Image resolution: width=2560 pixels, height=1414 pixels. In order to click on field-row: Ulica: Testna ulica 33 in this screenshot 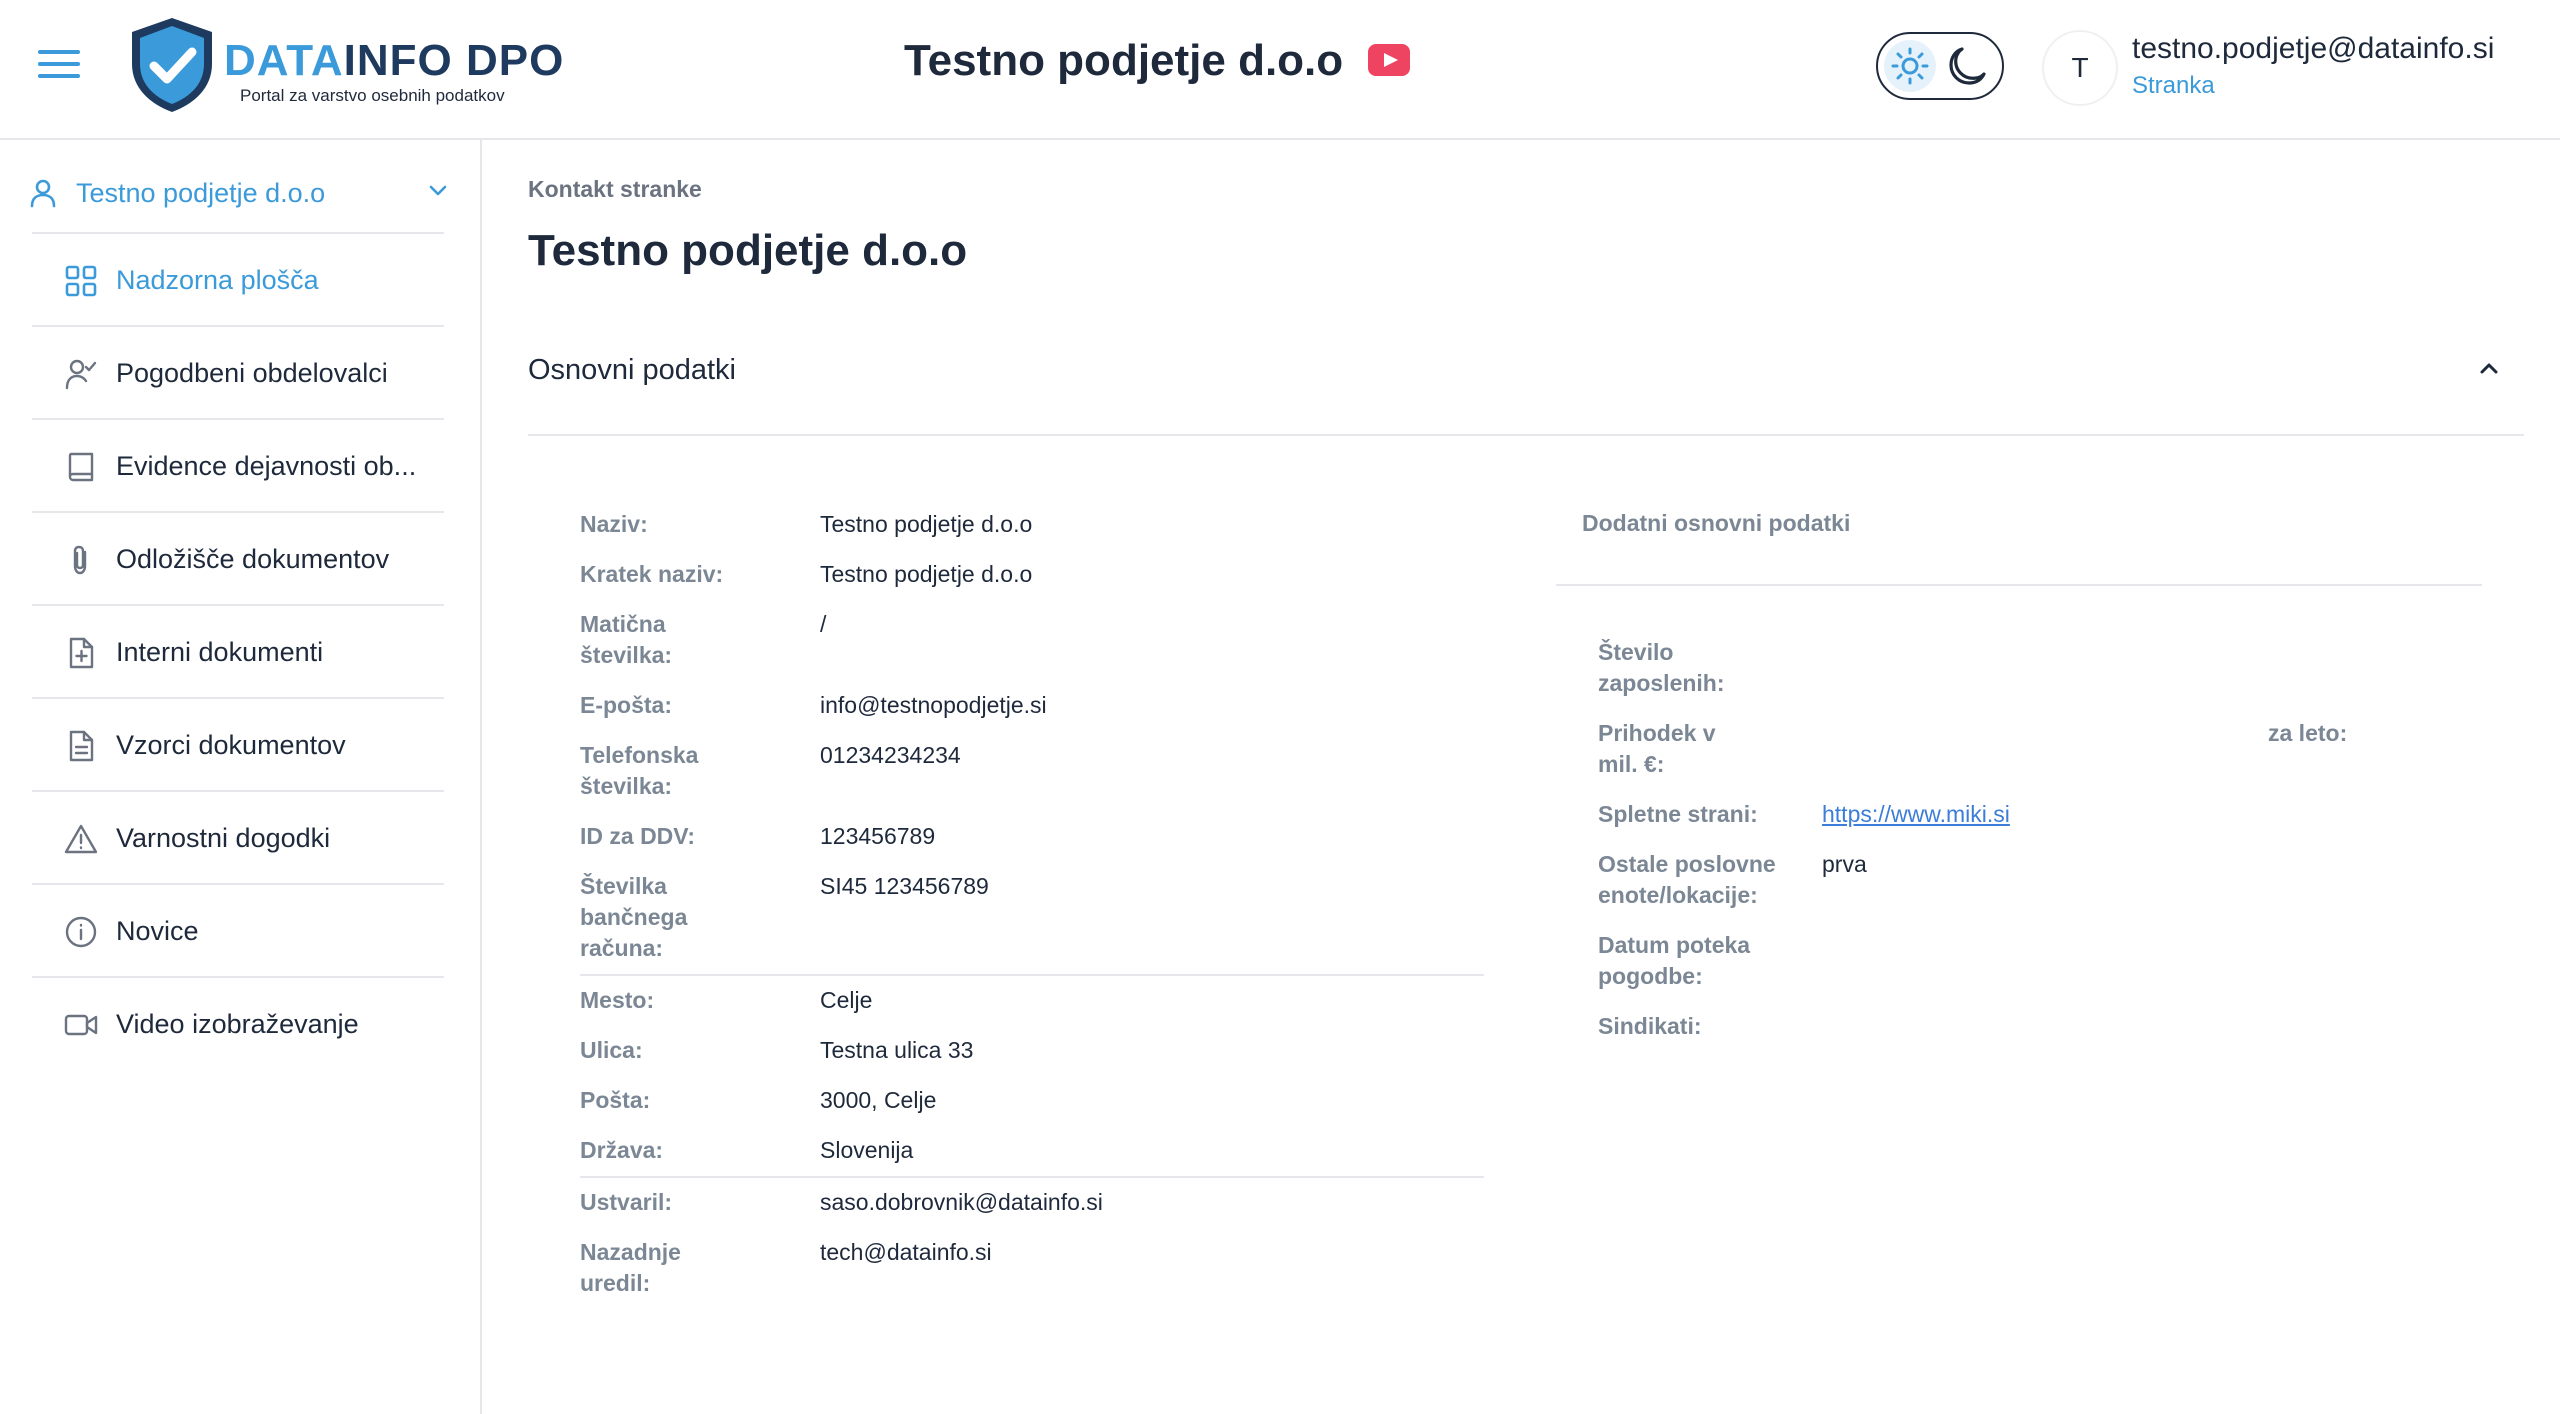, I will do `click(1030, 1051)`.